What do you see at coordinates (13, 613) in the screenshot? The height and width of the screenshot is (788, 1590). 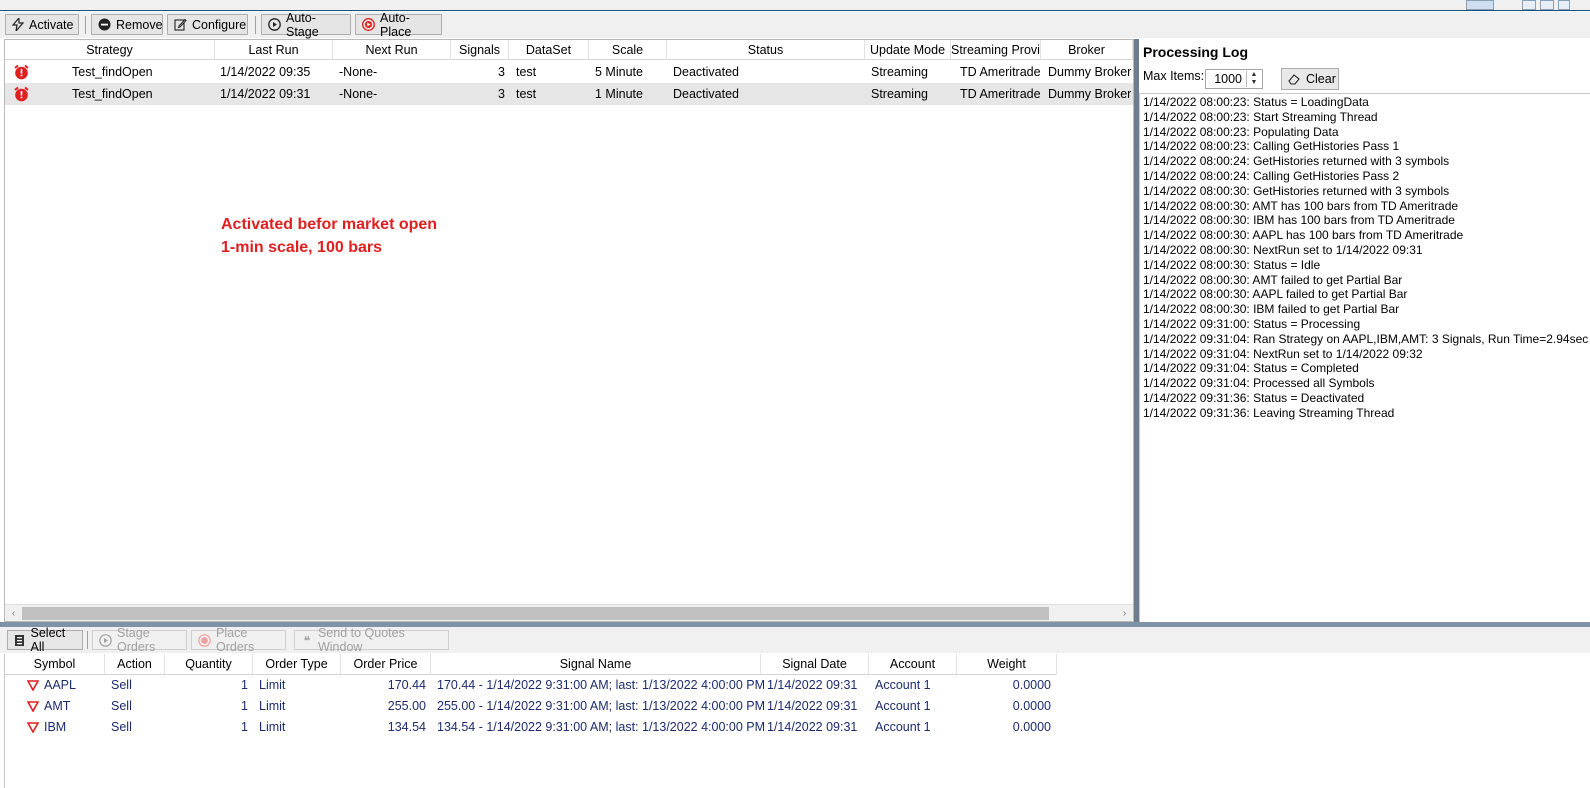 I see `scroll-left-arrow: ‹` at bounding box center [13, 613].